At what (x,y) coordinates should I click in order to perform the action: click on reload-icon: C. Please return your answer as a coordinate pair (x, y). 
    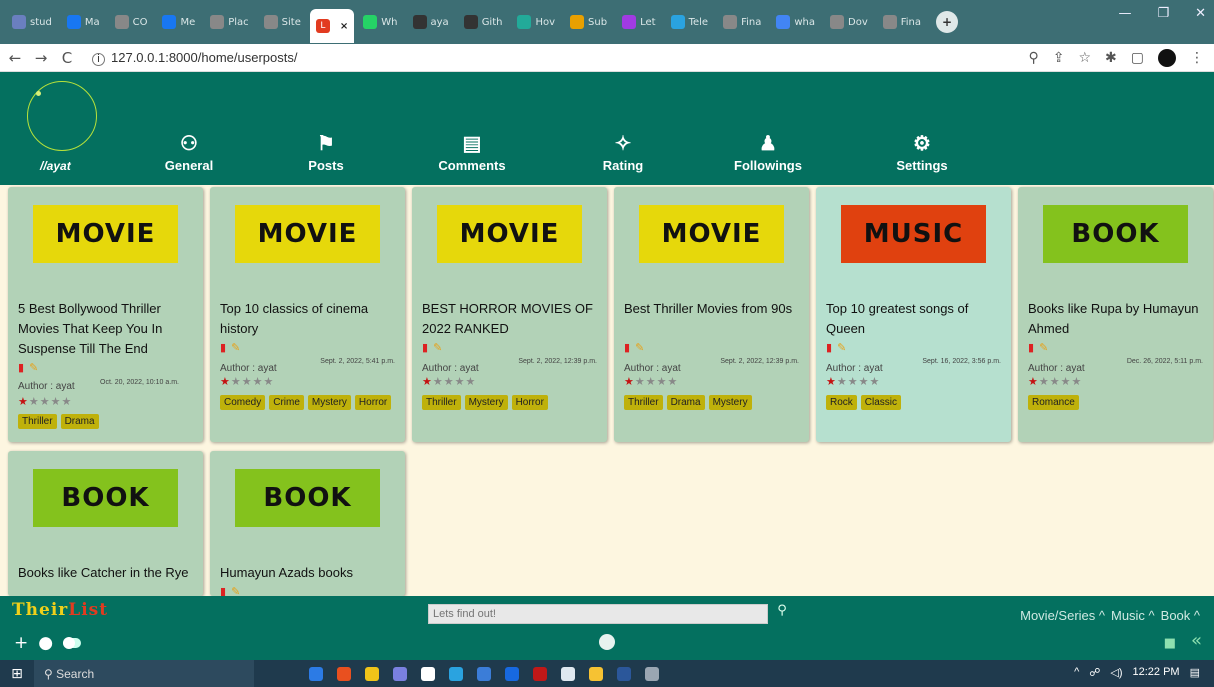
    Looking at the image, I should click on (67, 58).